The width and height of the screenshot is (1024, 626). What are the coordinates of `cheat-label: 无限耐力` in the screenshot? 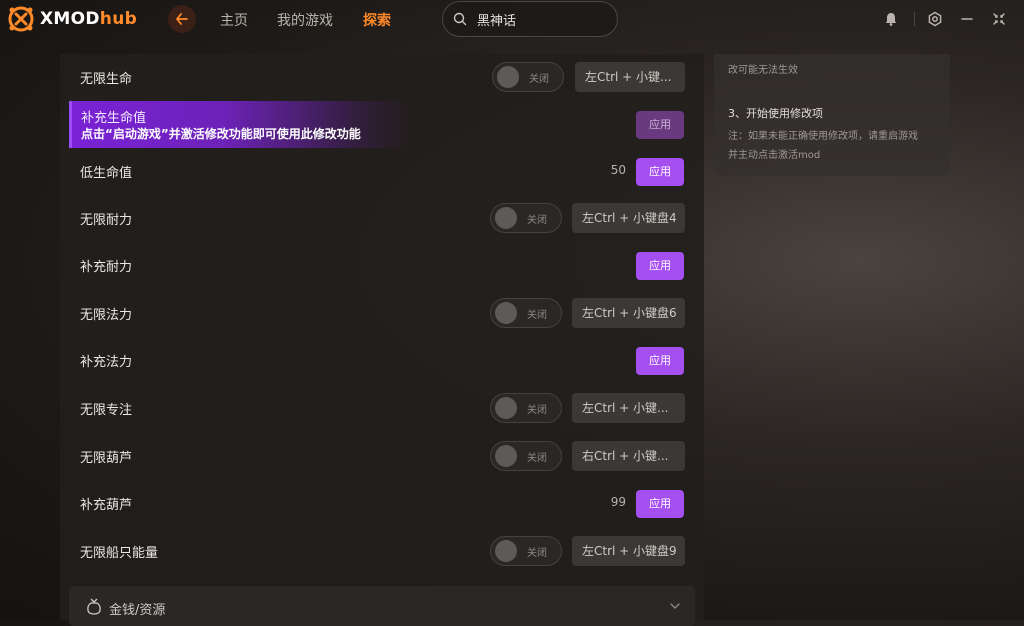 It's located at (106, 220).